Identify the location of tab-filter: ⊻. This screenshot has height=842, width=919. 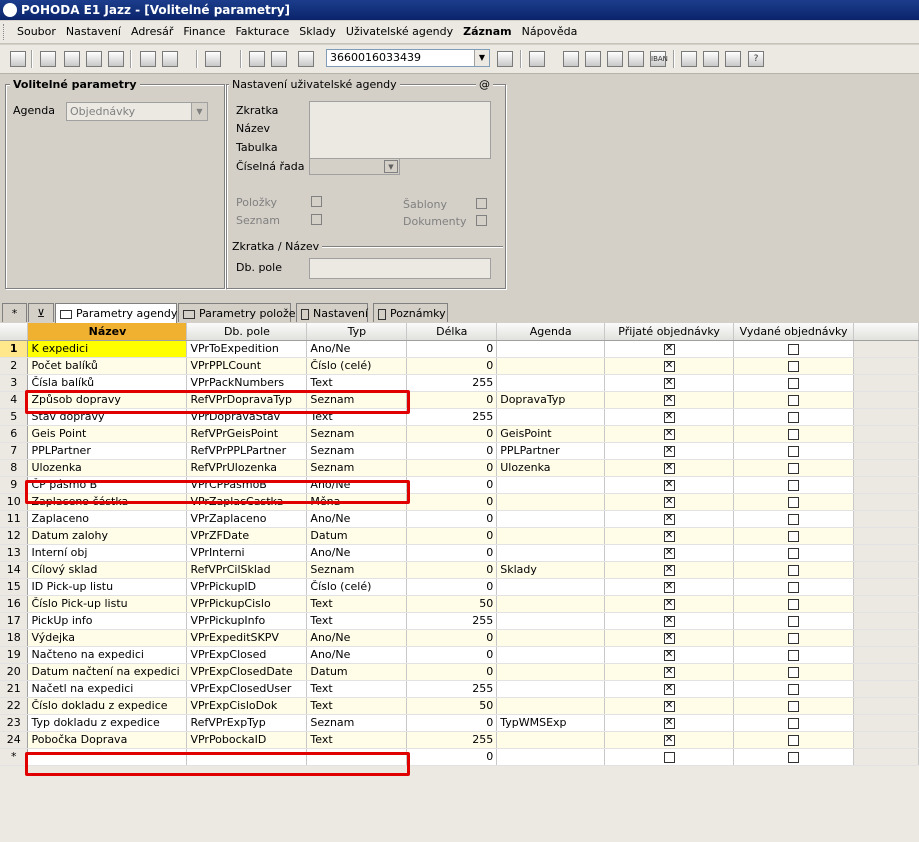
(41, 312).